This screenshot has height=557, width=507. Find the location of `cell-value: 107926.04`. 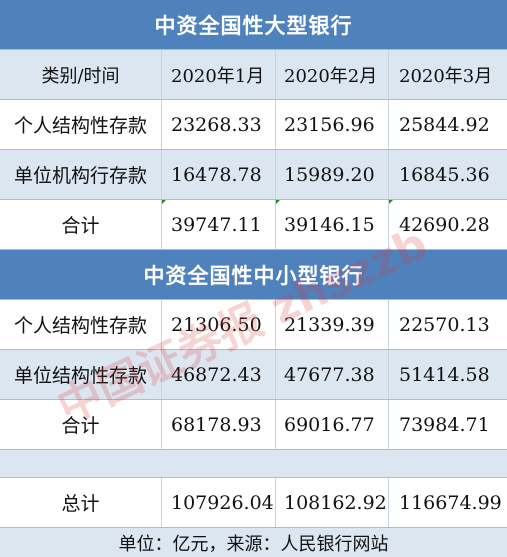

cell-value: 107926.04 is located at coordinates (219, 502).